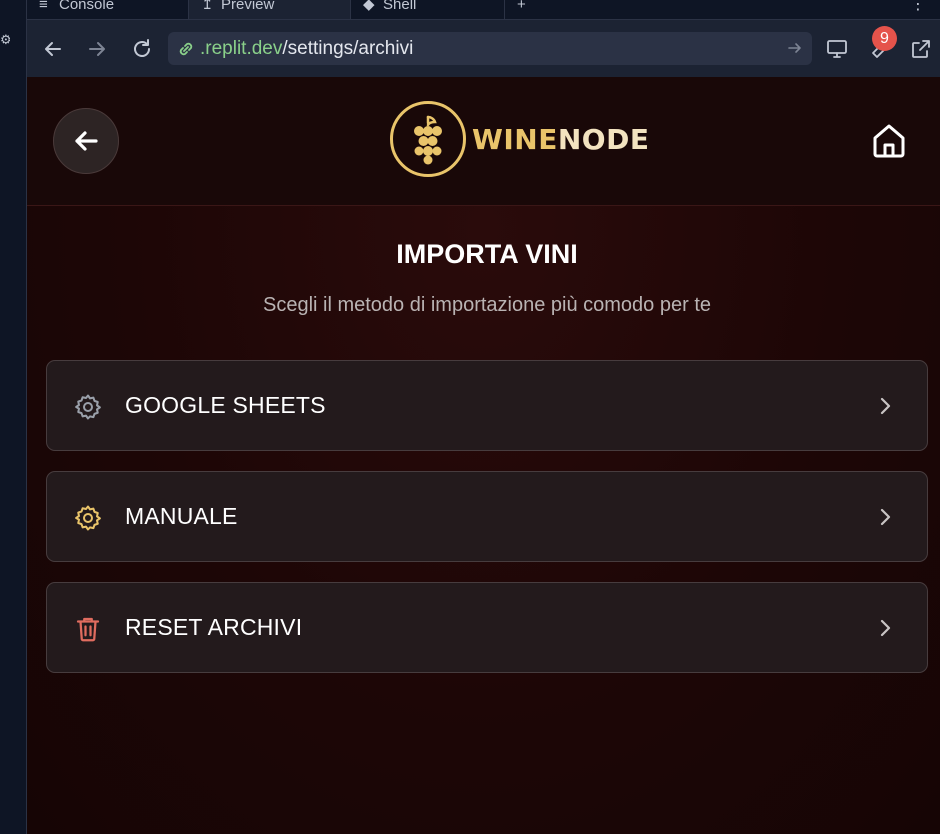  What do you see at coordinates (603, 139) in the screenshot?
I see `brand-secondary: NODE` at bounding box center [603, 139].